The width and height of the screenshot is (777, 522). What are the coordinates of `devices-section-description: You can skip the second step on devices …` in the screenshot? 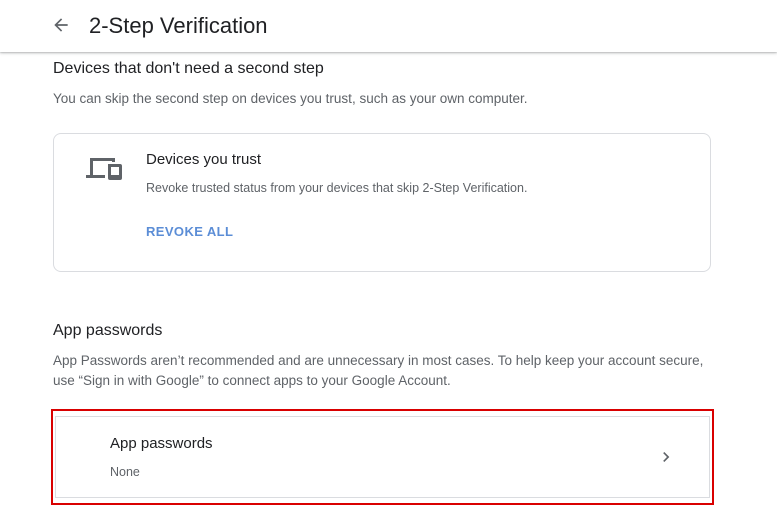 It's located at (290, 98).